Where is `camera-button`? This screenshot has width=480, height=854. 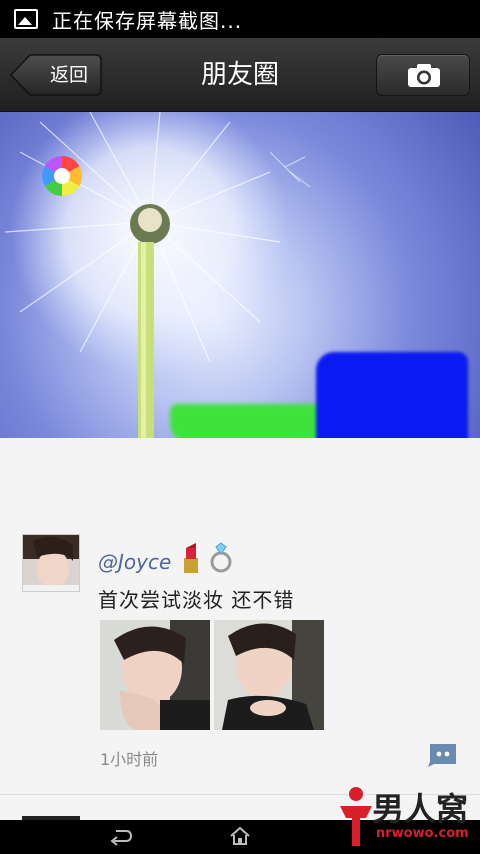
camera-button is located at coordinates (423, 75).